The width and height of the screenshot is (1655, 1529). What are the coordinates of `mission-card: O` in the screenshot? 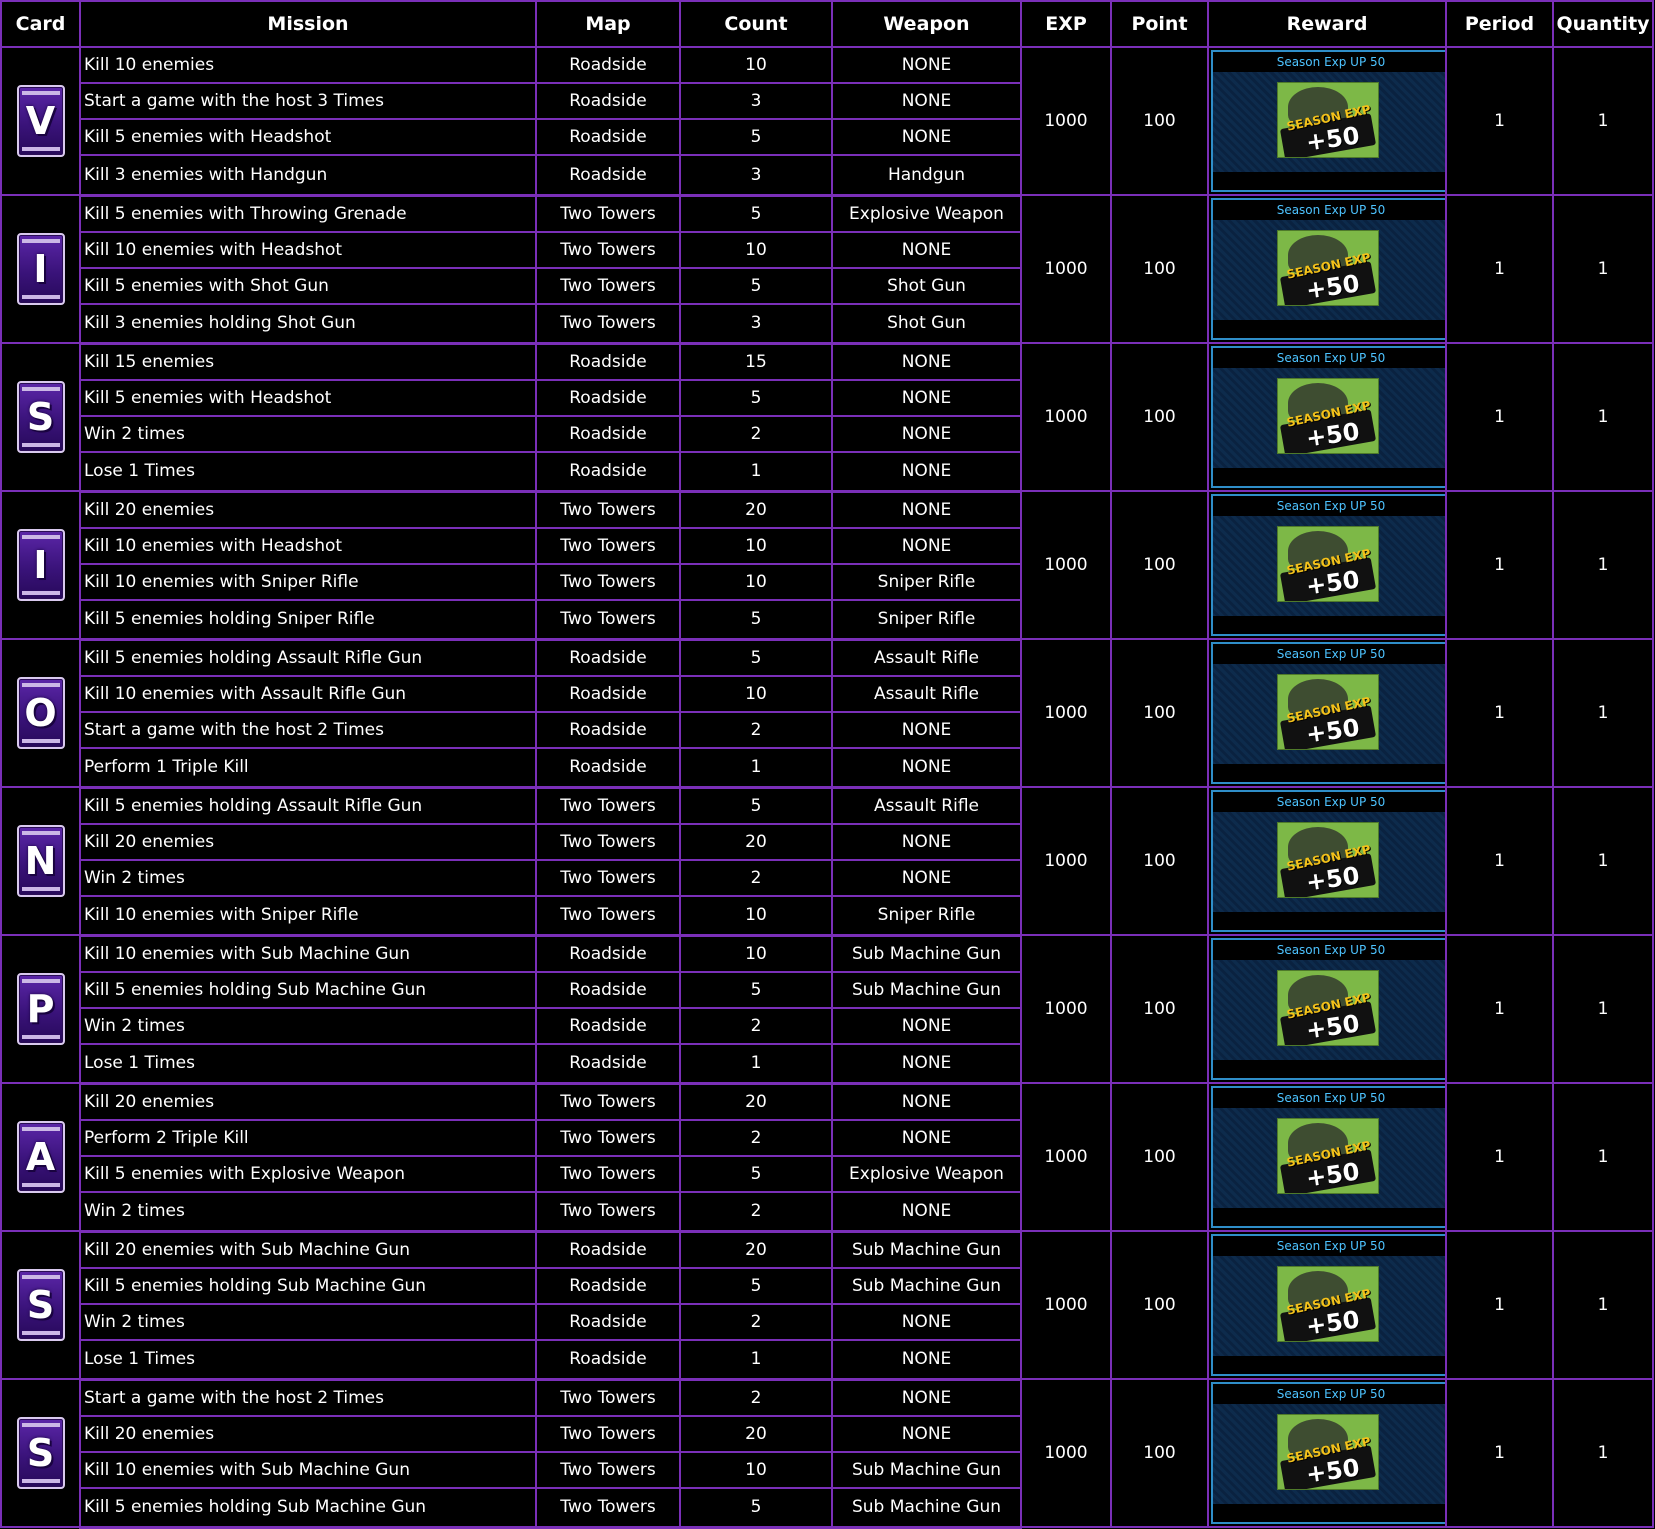 It's located at (40, 713).